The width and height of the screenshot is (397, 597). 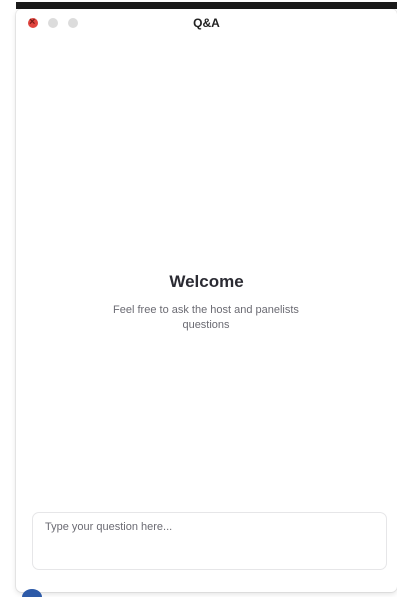 I want to click on question-input-box, so click(x=209, y=541).